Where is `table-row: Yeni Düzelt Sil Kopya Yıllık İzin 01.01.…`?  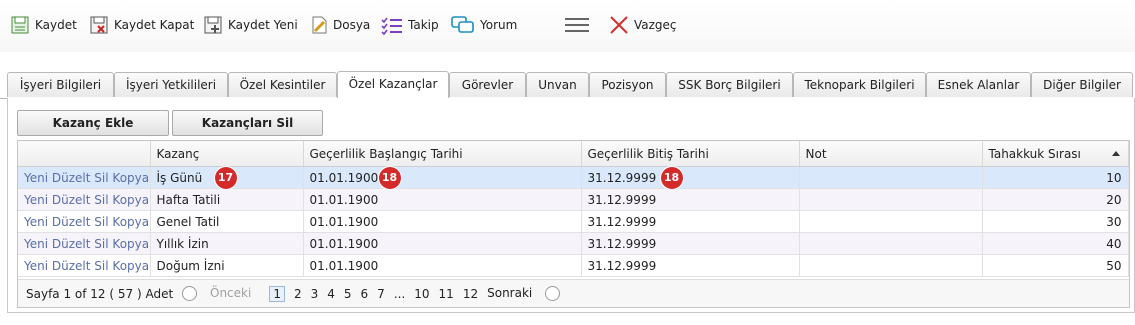 table-row: Yeni Düzelt Sil Kopya Yıllık İzin 01.01.… is located at coordinates (573, 243).